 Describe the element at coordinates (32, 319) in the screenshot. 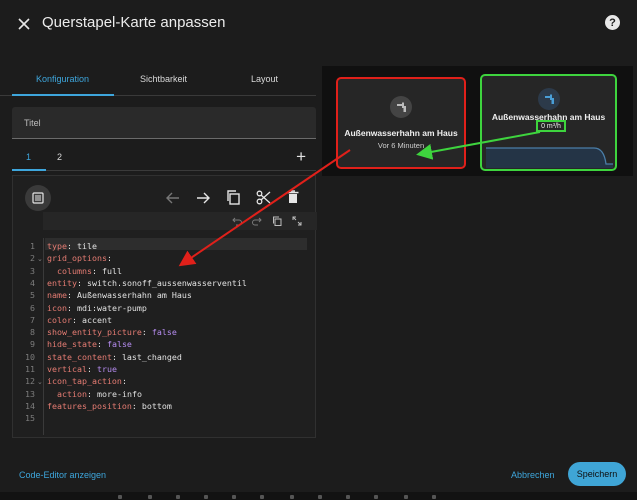

I see `line-number: 7` at that location.